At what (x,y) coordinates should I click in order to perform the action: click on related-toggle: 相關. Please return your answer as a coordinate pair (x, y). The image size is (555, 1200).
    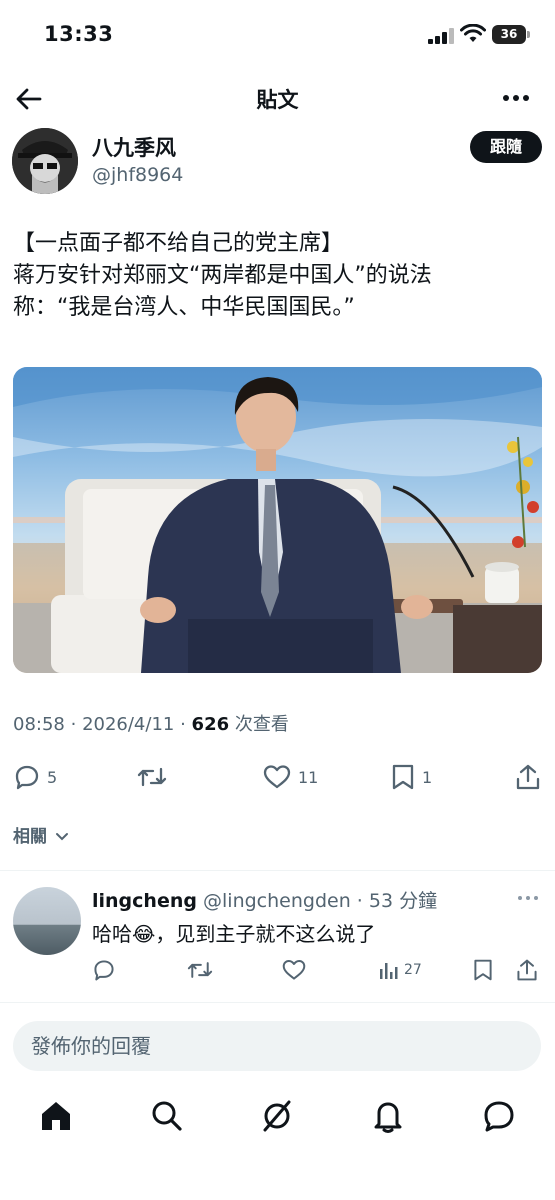
    Looking at the image, I should click on (41, 834).